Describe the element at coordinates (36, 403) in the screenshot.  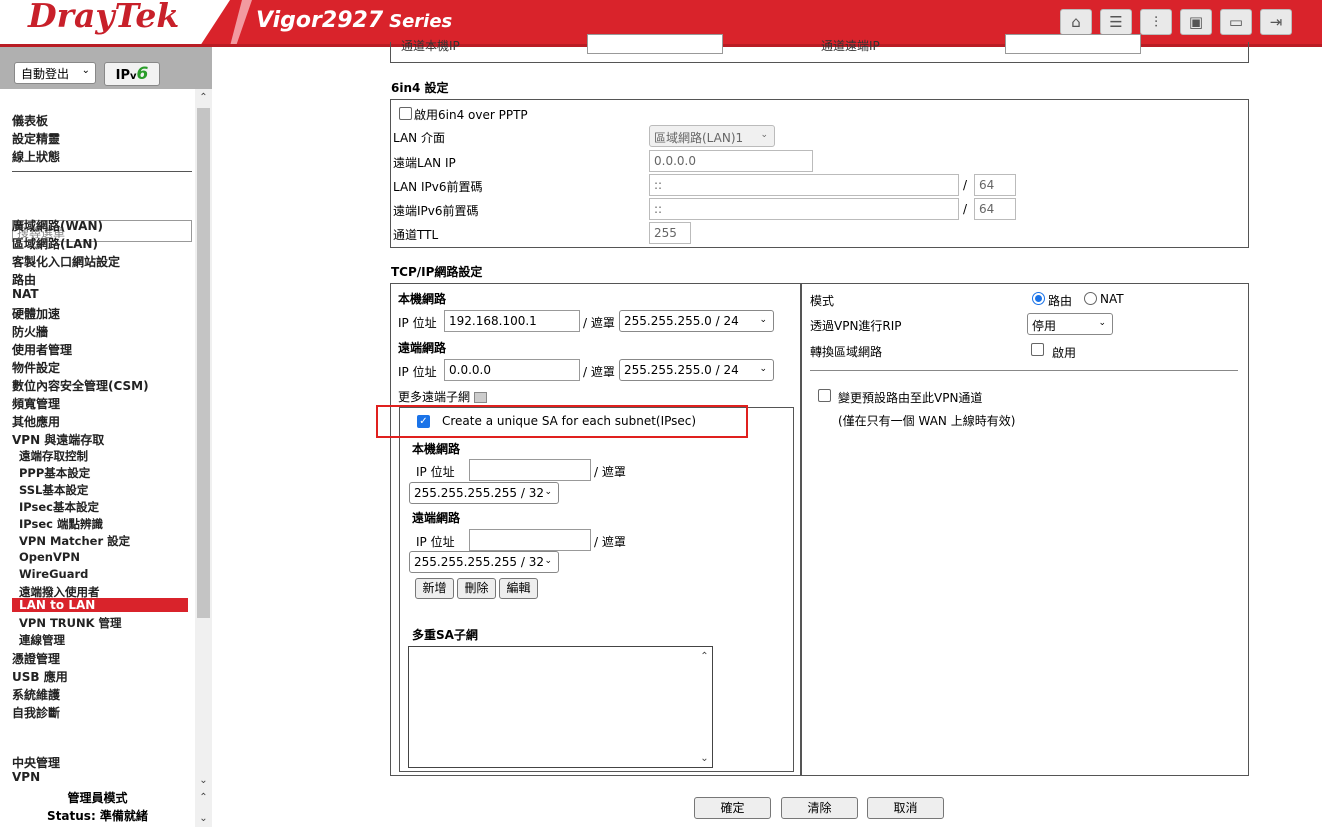
I see `menu-bandwidth: 頻寬管理` at that location.